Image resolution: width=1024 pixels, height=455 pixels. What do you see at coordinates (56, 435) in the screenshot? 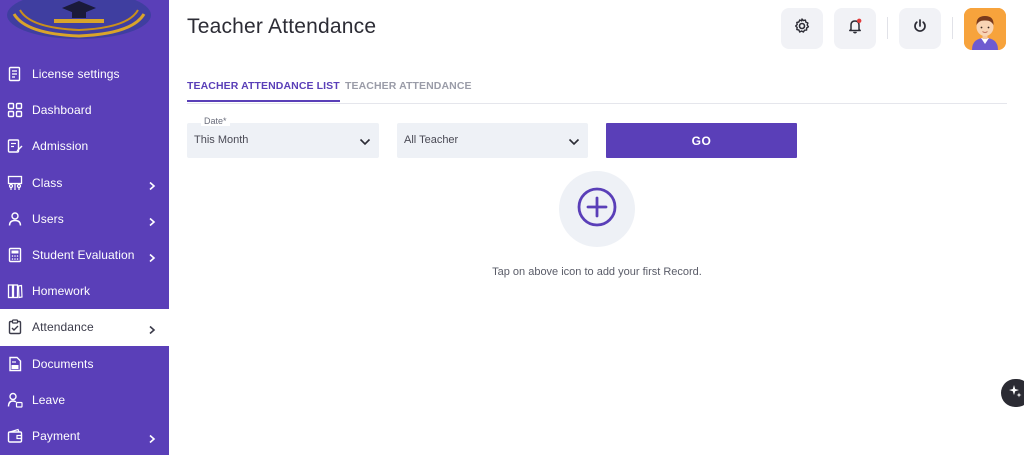
I see `sidebar-item-label: Payment` at bounding box center [56, 435].